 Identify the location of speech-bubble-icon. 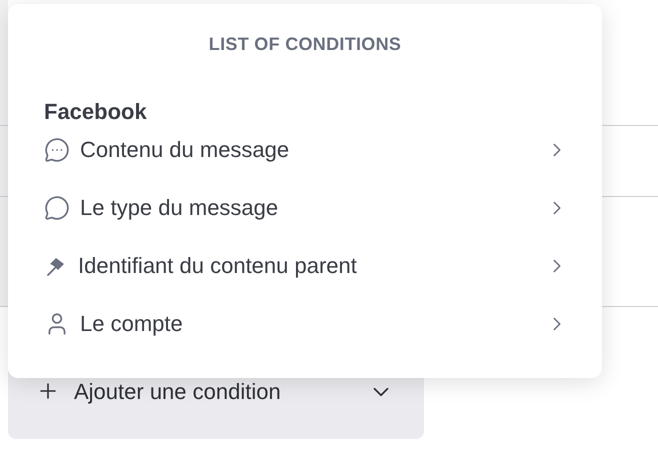
(57, 208).